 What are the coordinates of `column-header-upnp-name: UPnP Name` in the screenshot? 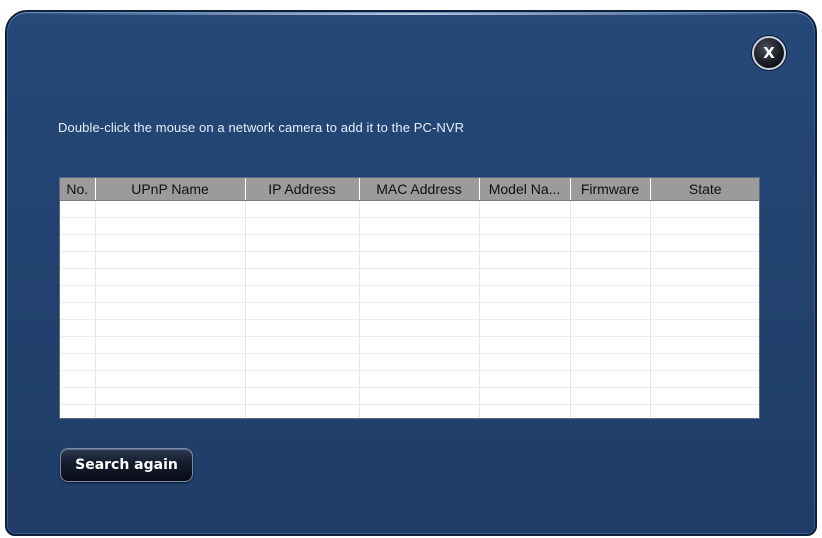 It's located at (170, 189).